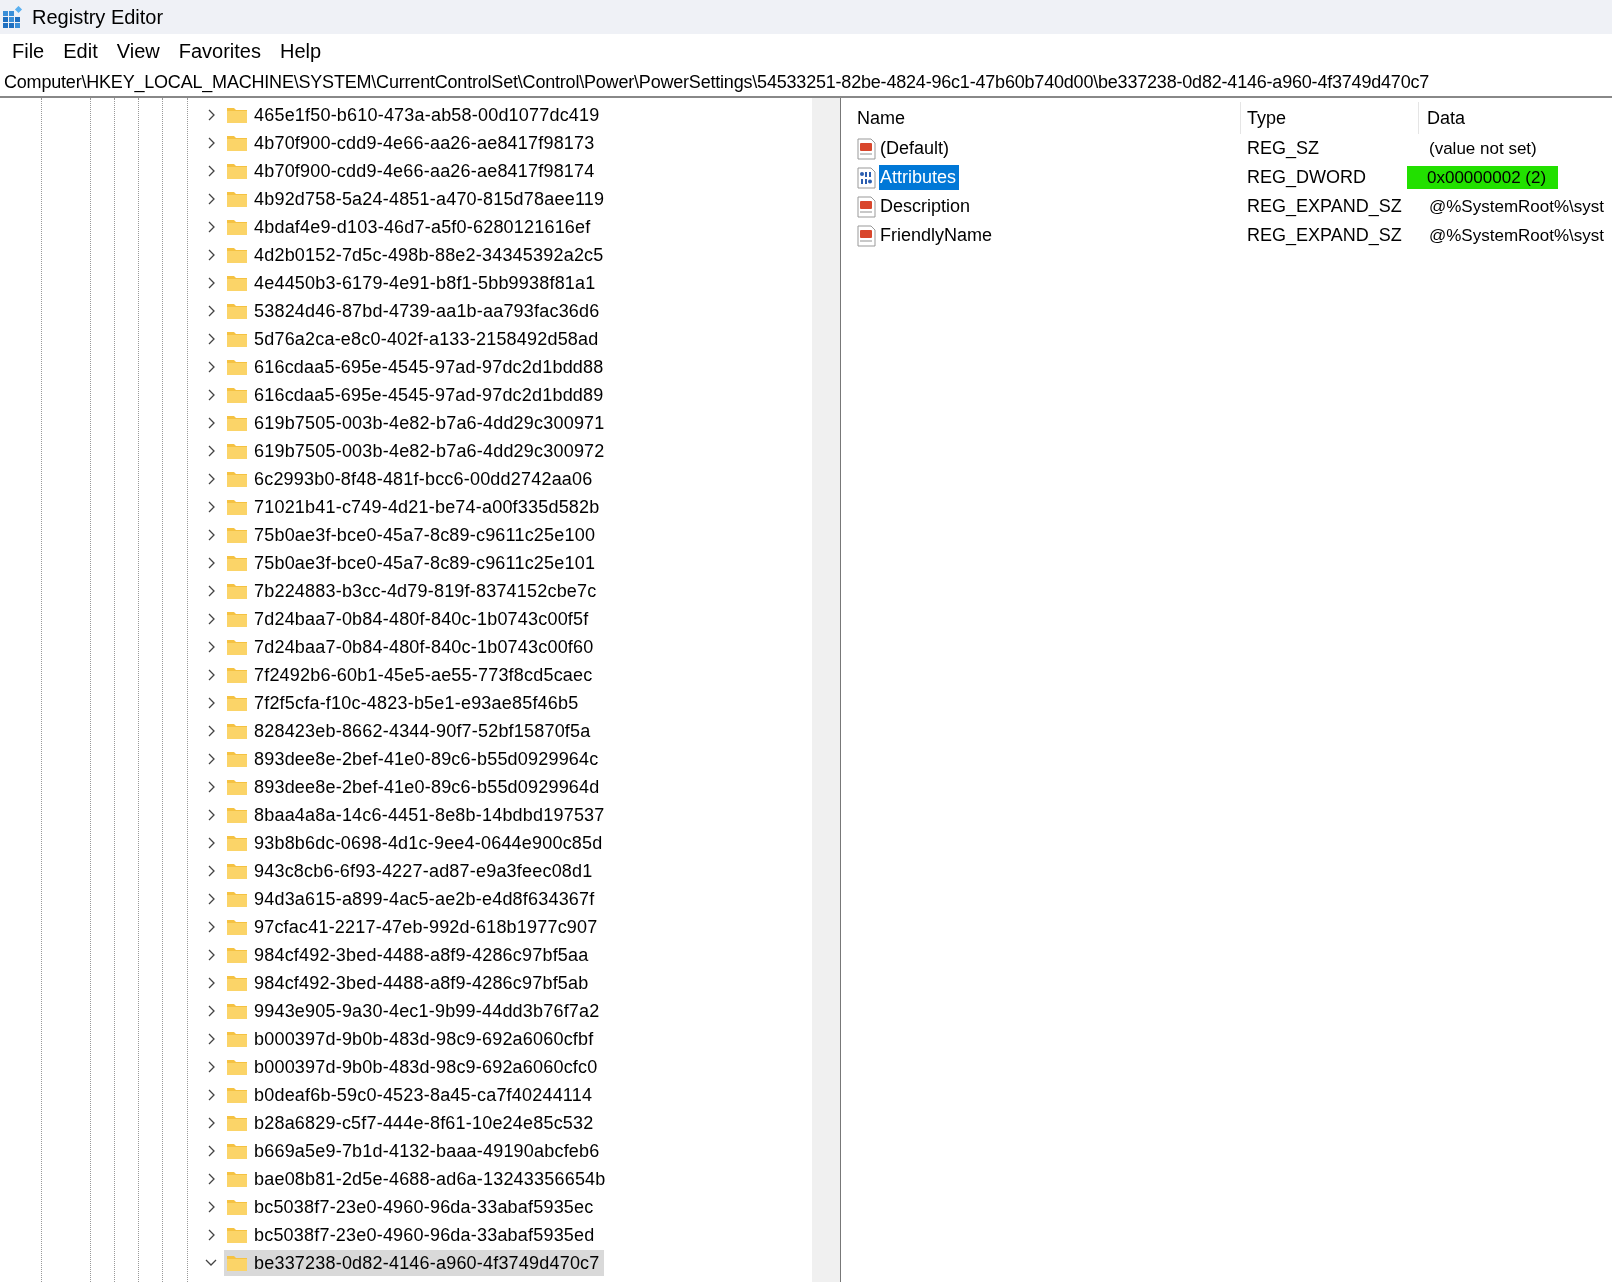  Describe the element at coordinates (411, 171) in the screenshot. I see `tree-item: 4b70f900-cdd9-4e66-aa26-ae8417f98174` at that location.